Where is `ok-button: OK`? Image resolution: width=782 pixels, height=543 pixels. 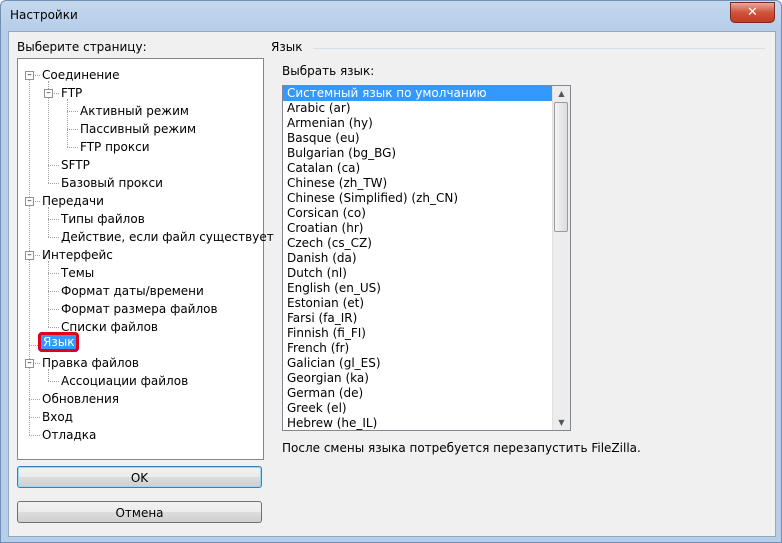 ok-button: OK is located at coordinates (139, 477).